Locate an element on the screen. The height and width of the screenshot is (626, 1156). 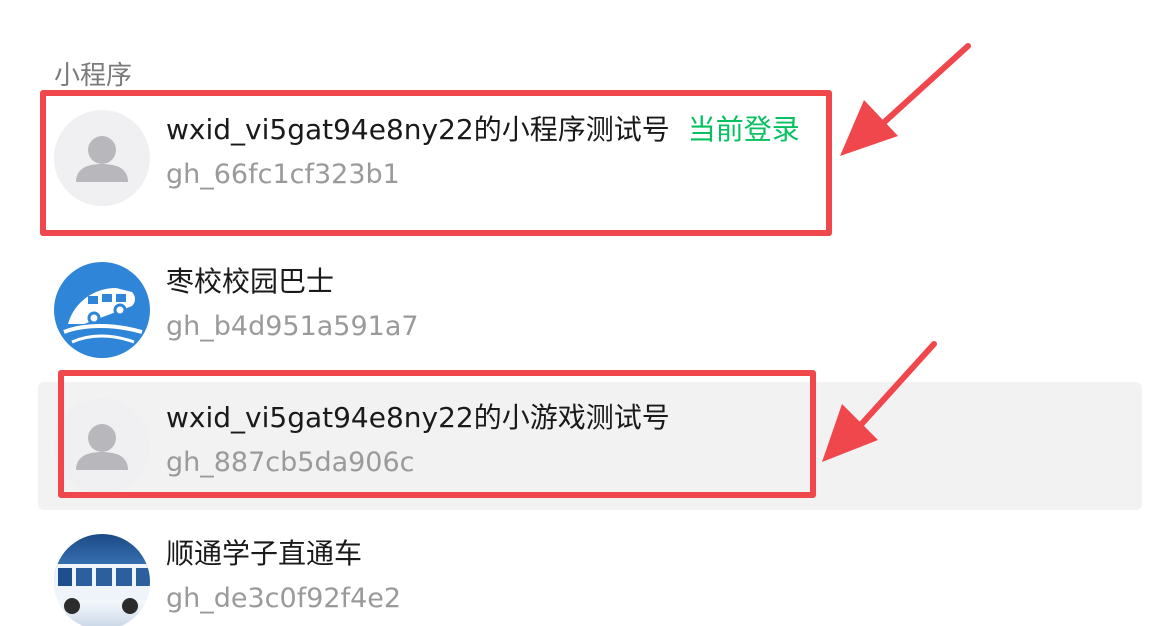
account-appid: gh_66fc1cf323b1 is located at coordinates (283, 174).